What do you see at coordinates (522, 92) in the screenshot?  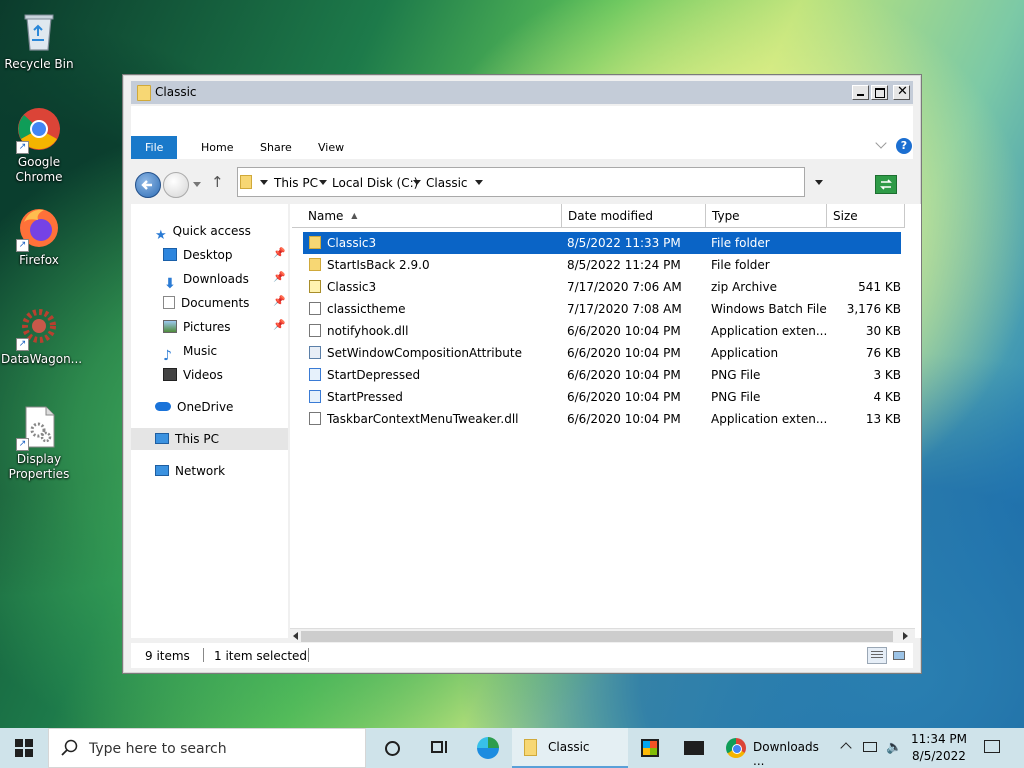 I see `title-bar: Classic ✕` at bounding box center [522, 92].